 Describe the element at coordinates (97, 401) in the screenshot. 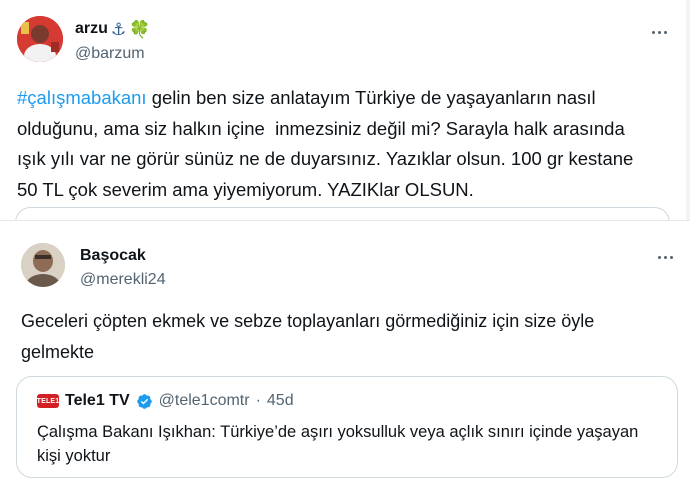

I see `quoted-display-name: Tele1 TV` at that location.